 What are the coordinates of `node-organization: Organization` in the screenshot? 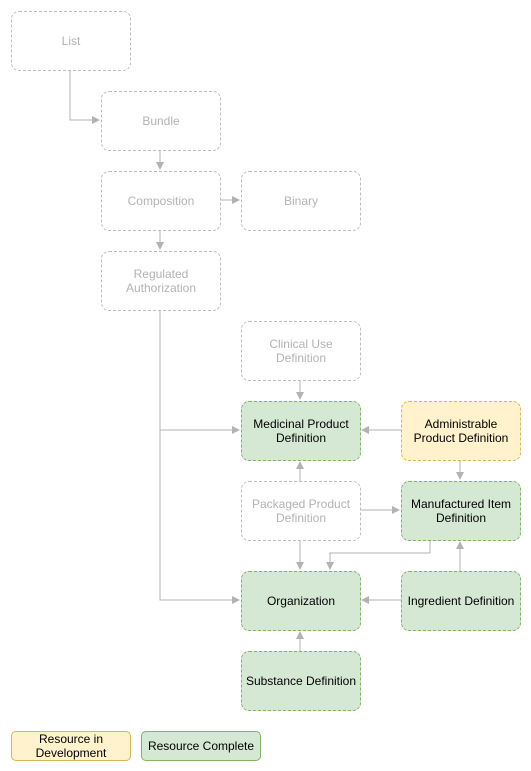 It's located at (301, 601).